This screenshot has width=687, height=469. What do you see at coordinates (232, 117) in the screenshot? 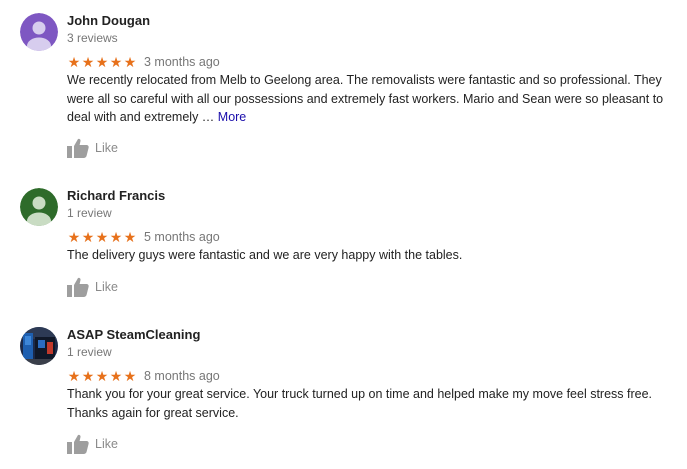
I see `more-link: More` at bounding box center [232, 117].